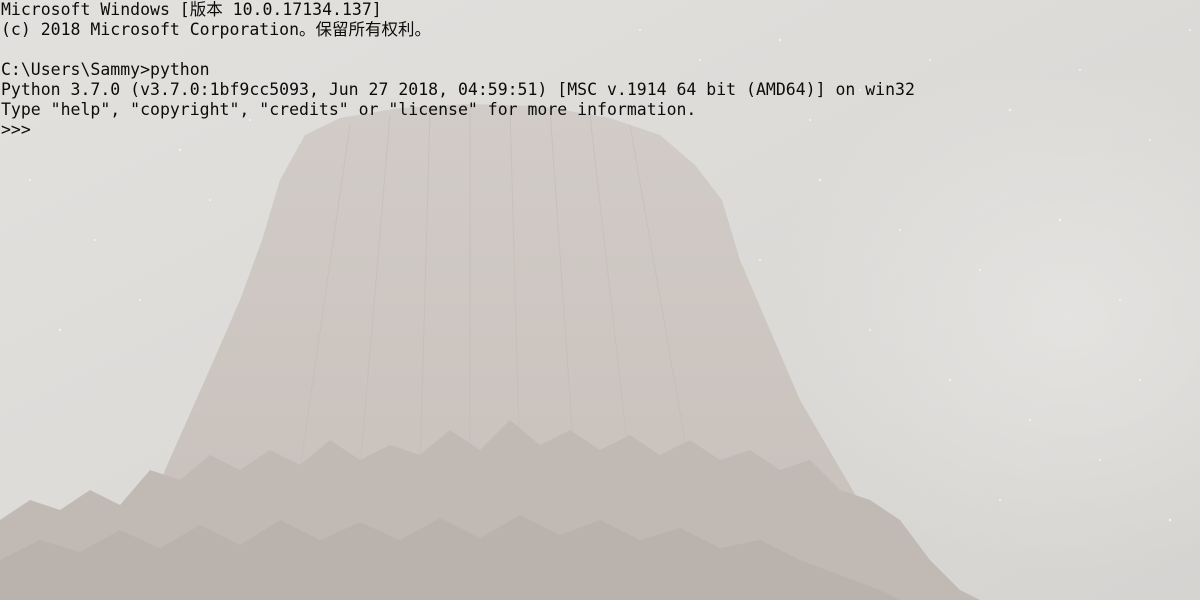 This screenshot has height=600, width=1200. Describe the element at coordinates (600, 130) in the screenshot. I see `python-prompt: >>>` at that location.